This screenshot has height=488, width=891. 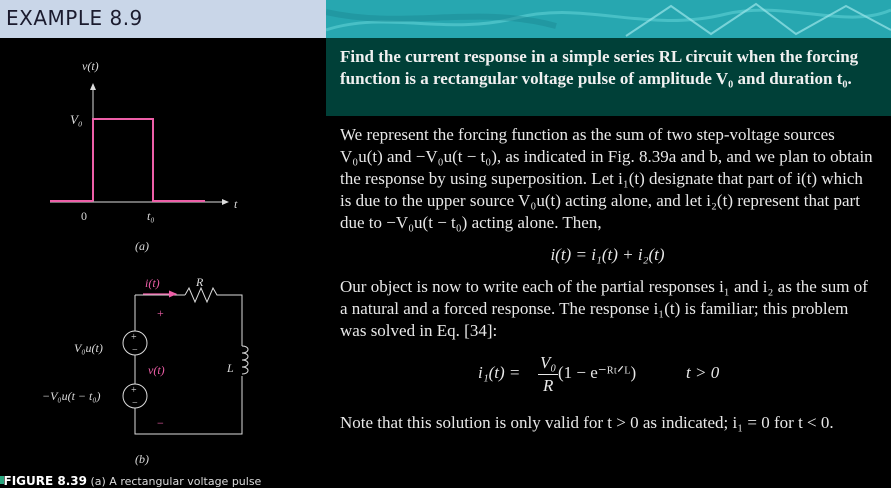 I want to click on origin-label: 0, so click(x=84, y=216).